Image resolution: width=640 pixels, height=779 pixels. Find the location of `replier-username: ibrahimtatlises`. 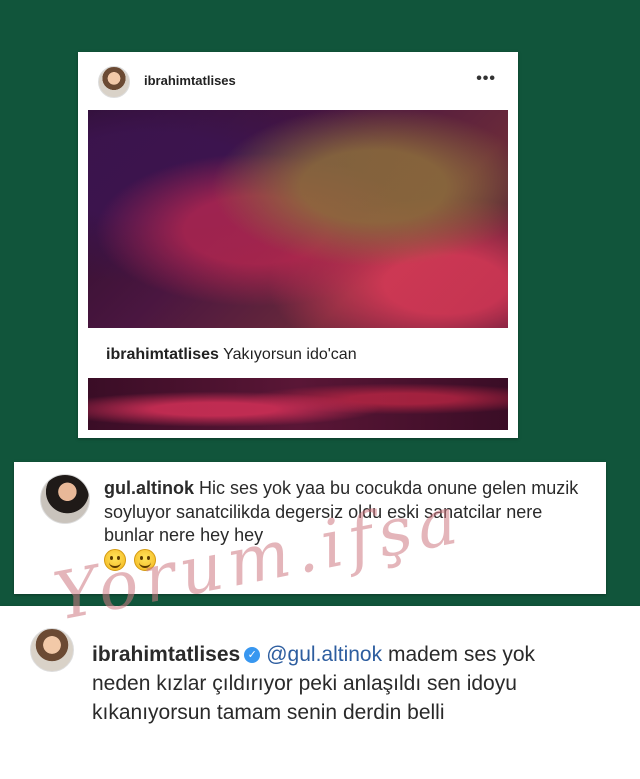

replier-username: ibrahimtatlises is located at coordinates (166, 654).